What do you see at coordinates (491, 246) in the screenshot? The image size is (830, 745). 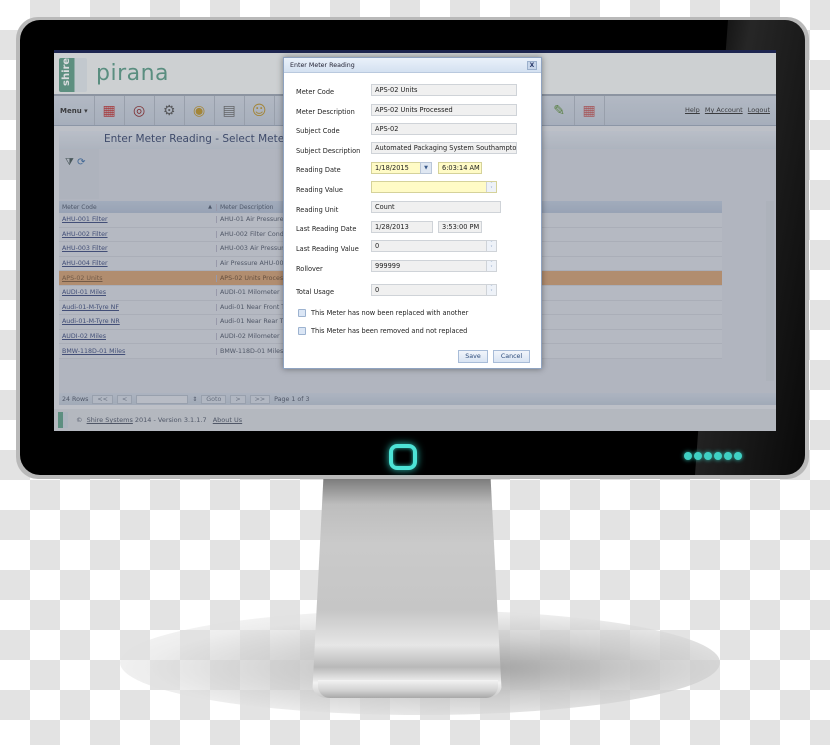 I see `last-reading-value-spinner: ˄ ˅` at bounding box center [491, 246].